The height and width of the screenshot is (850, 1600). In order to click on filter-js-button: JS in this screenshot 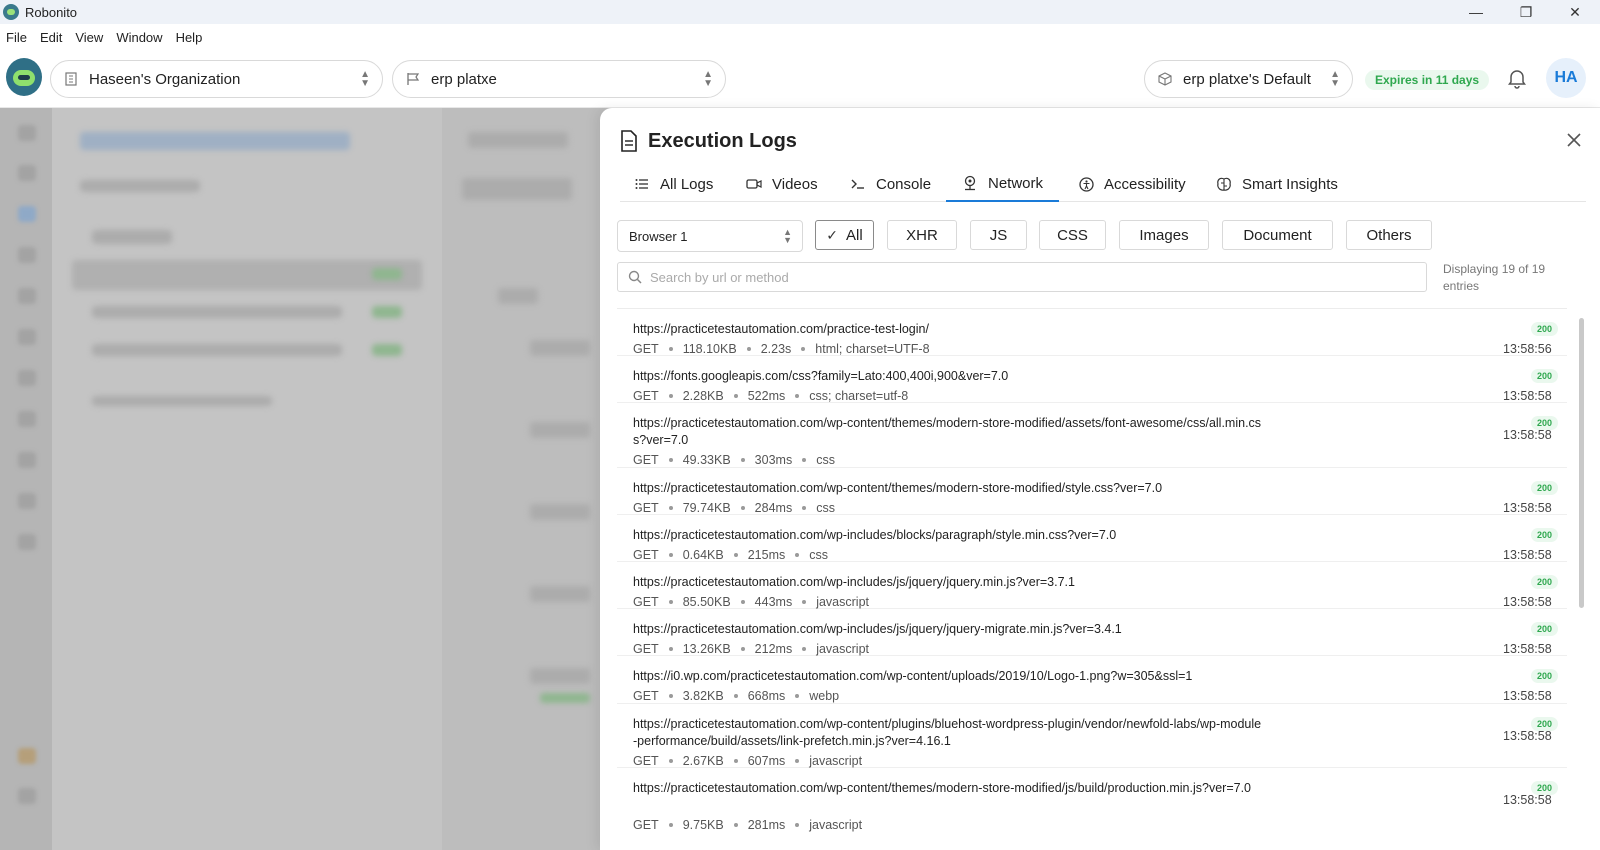, I will do `click(998, 235)`.